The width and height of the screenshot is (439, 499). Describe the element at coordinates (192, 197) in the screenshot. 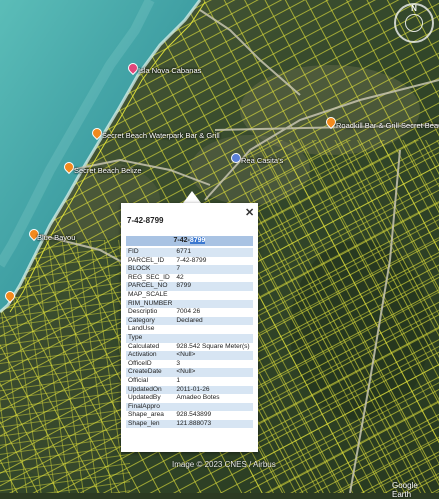

I see `popup-pointer` at that location.